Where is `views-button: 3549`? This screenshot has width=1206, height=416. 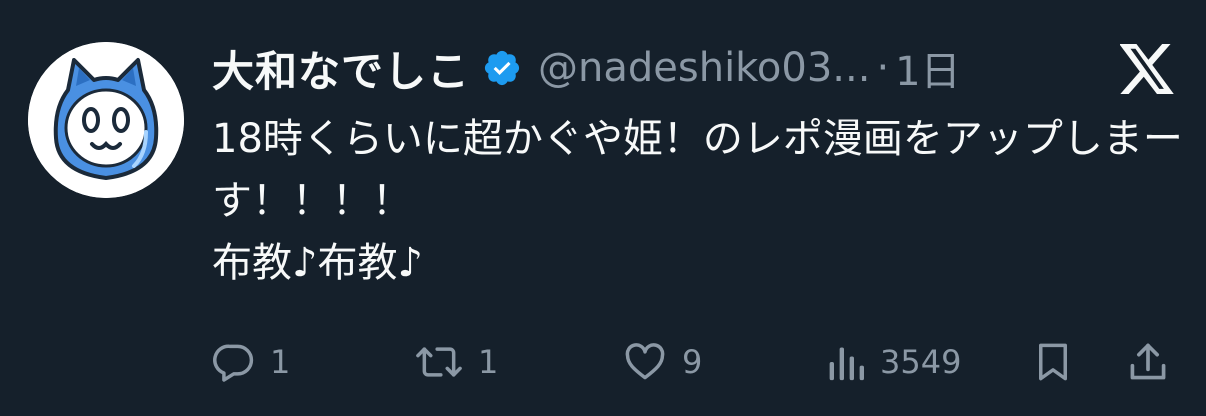
views-button: 3549 is located at coordinates (893, 362).